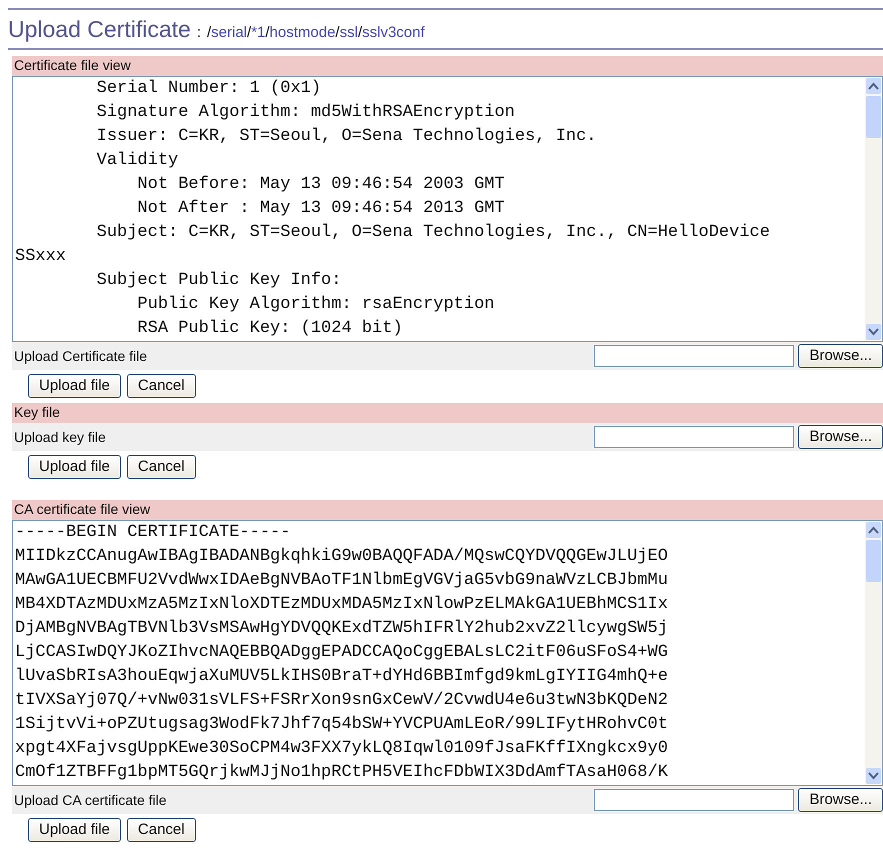 The image size is (883, 848). I want to click on section-heading: Certificate file view, so click(447, 66).